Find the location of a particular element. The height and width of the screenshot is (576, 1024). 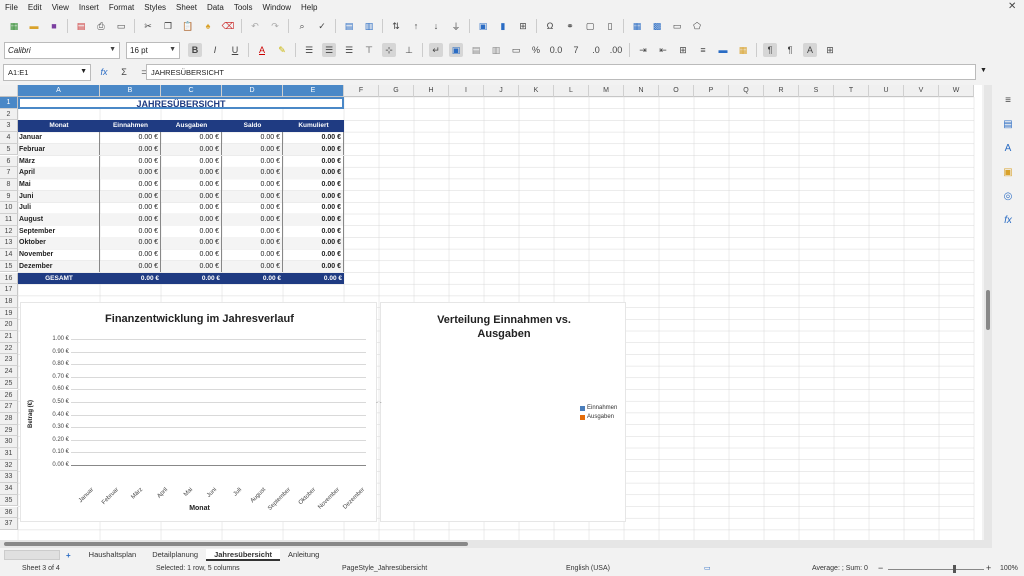

print-icon: ⎙ is located at coordinates (101, 26).